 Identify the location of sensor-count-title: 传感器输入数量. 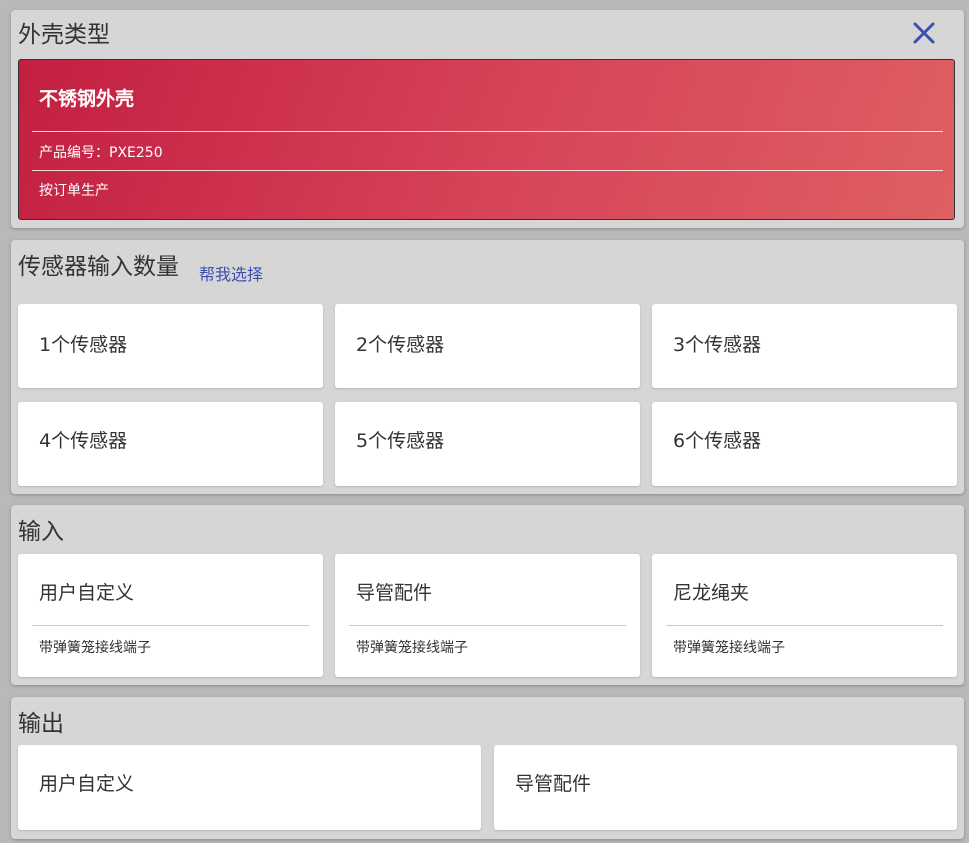
(98, 267).